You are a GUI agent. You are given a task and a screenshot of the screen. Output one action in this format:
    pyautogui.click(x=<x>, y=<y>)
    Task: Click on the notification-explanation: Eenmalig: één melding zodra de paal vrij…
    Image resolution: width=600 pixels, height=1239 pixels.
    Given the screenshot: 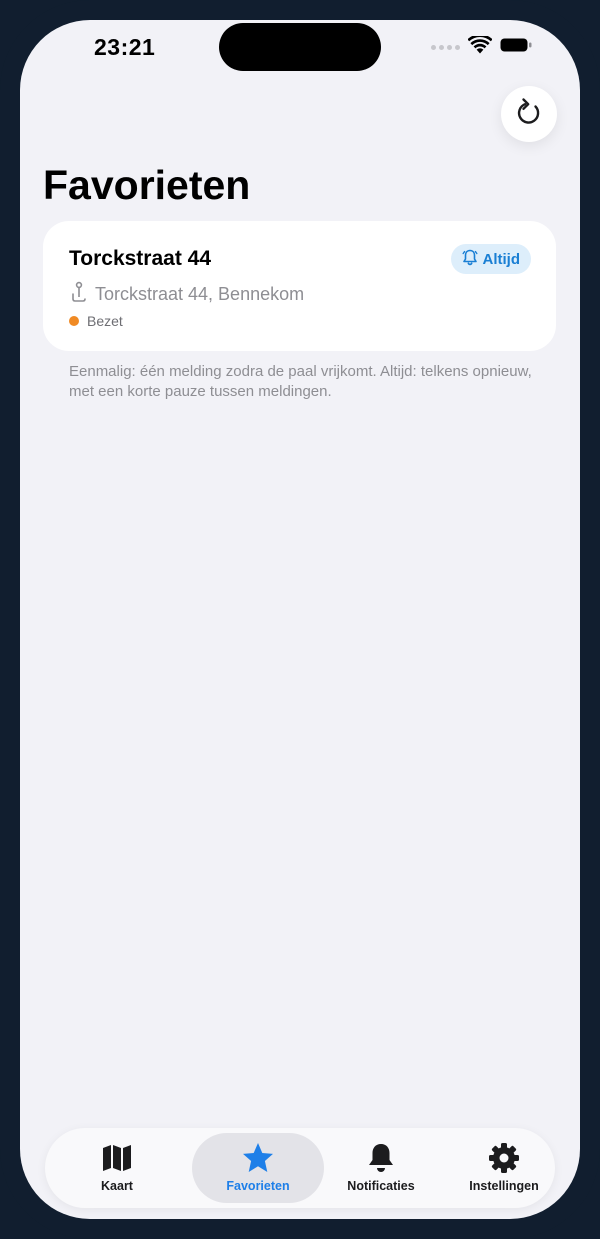 What is the action you would take?
    pyautogui.click(x=300, y=381)
    